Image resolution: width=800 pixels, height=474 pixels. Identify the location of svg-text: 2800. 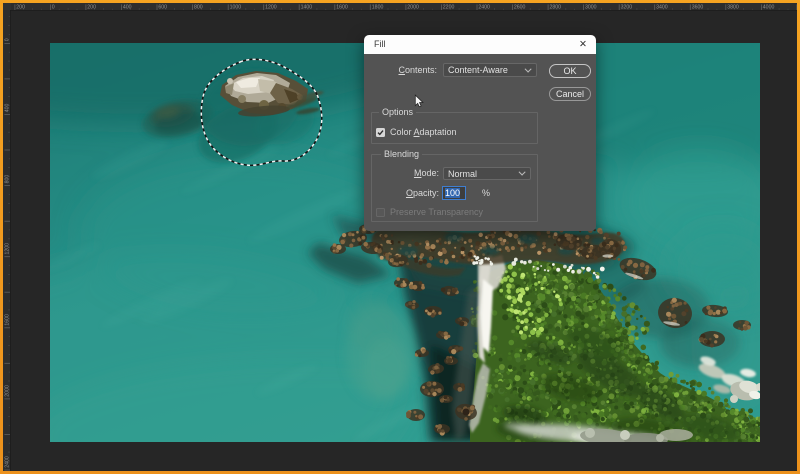
(556, 8).